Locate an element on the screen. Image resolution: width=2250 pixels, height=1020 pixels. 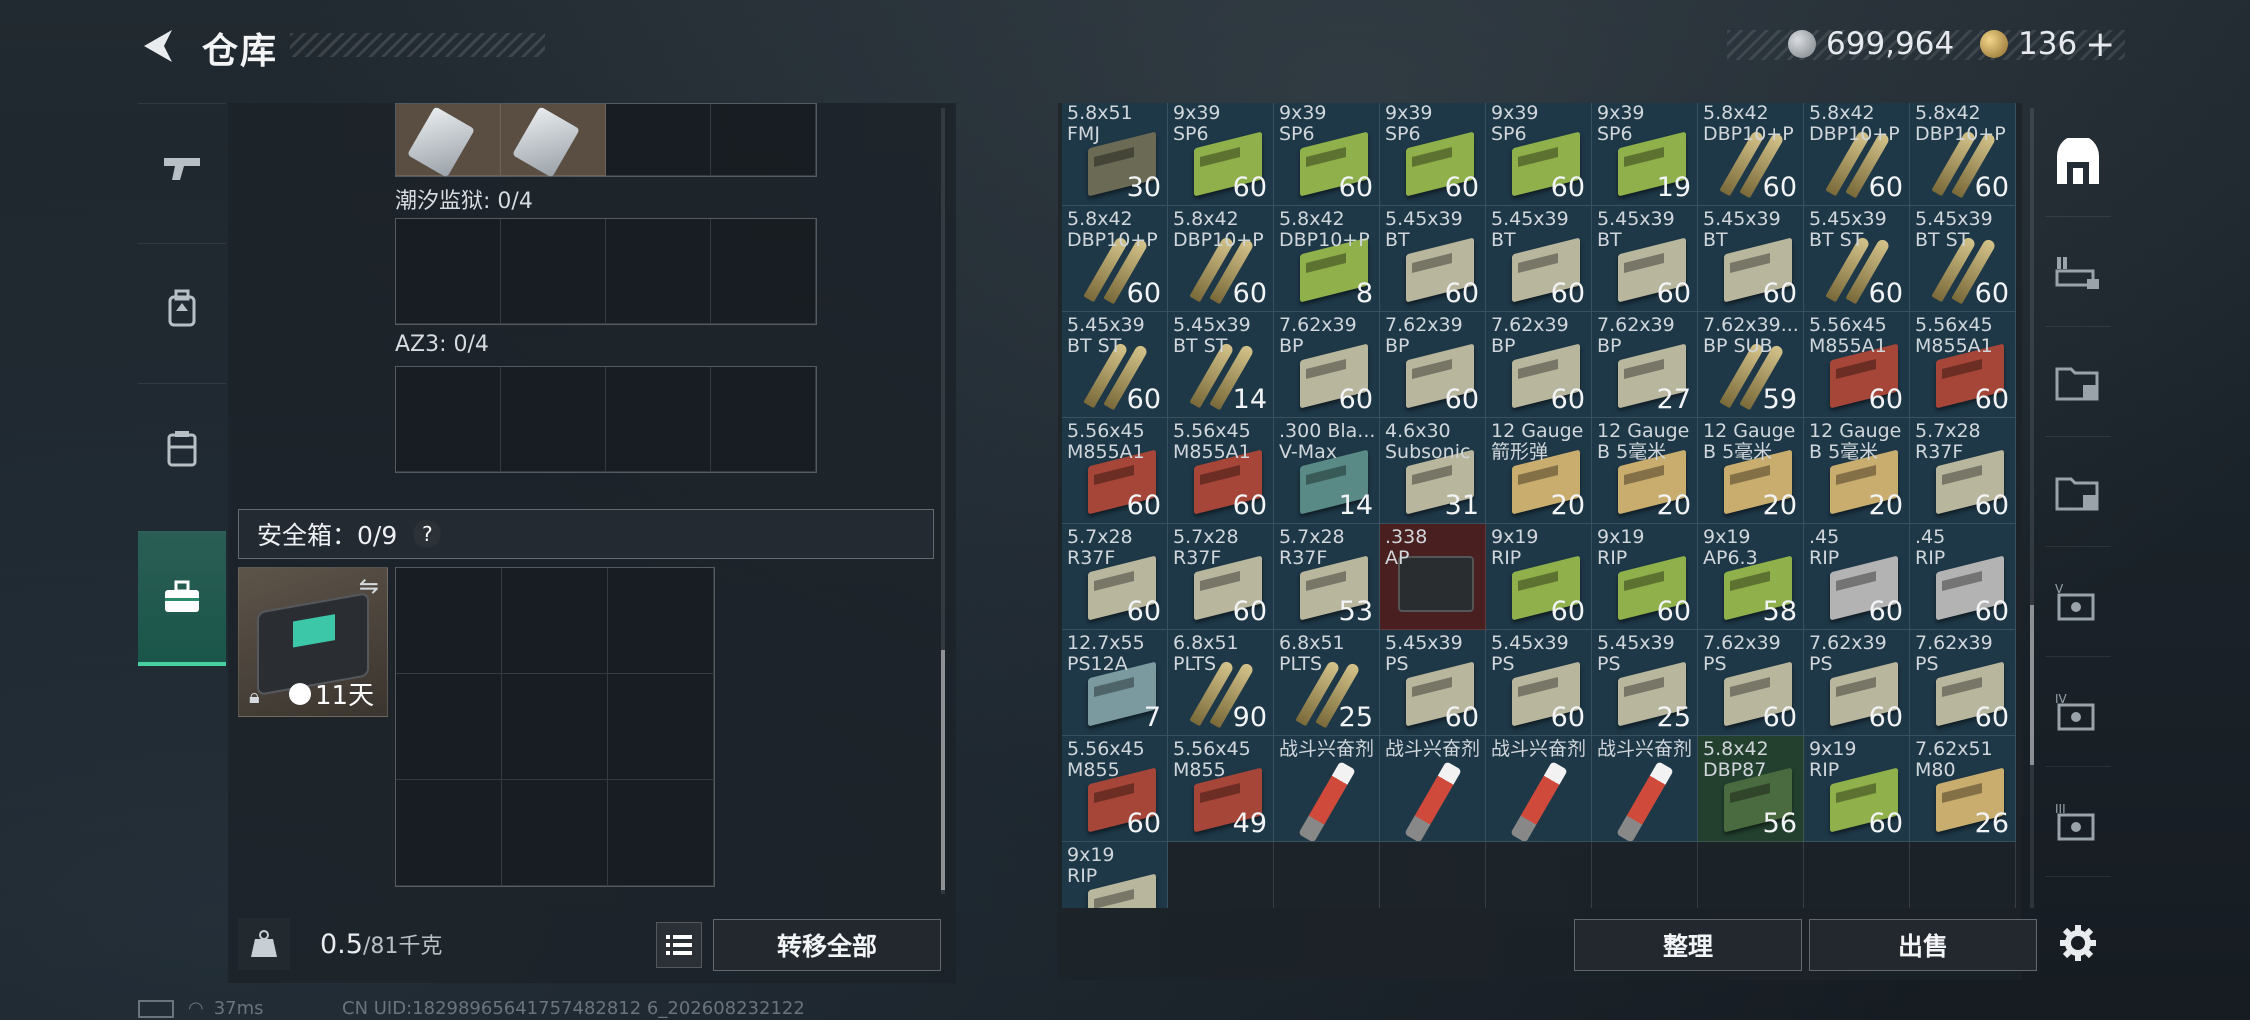
inventory-item: .338 AP is located at coordinates (1433, 577).